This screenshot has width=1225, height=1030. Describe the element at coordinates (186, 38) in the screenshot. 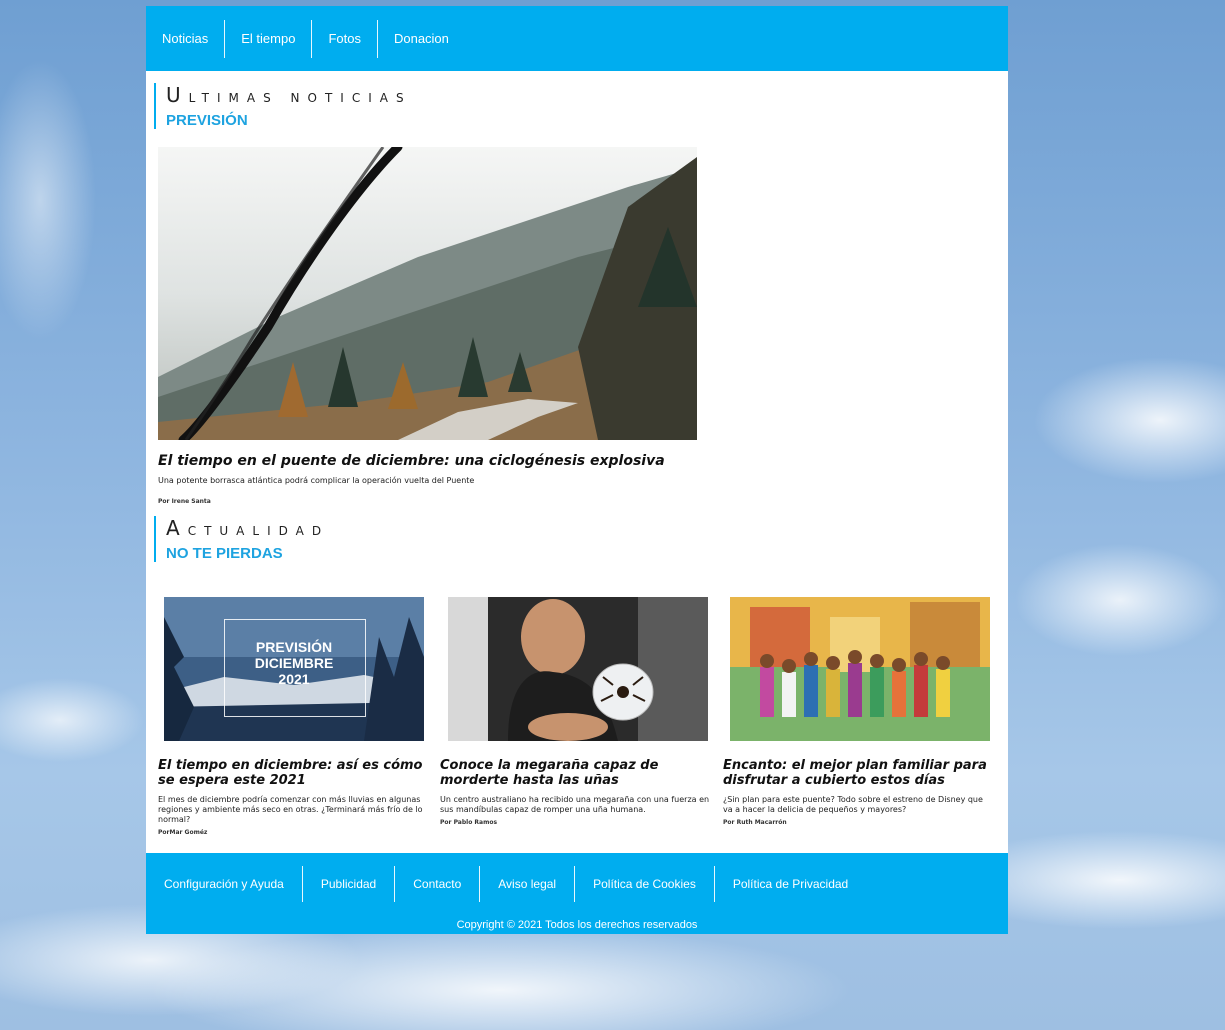

I see `nav-item-noticias: Noticias` at that location.